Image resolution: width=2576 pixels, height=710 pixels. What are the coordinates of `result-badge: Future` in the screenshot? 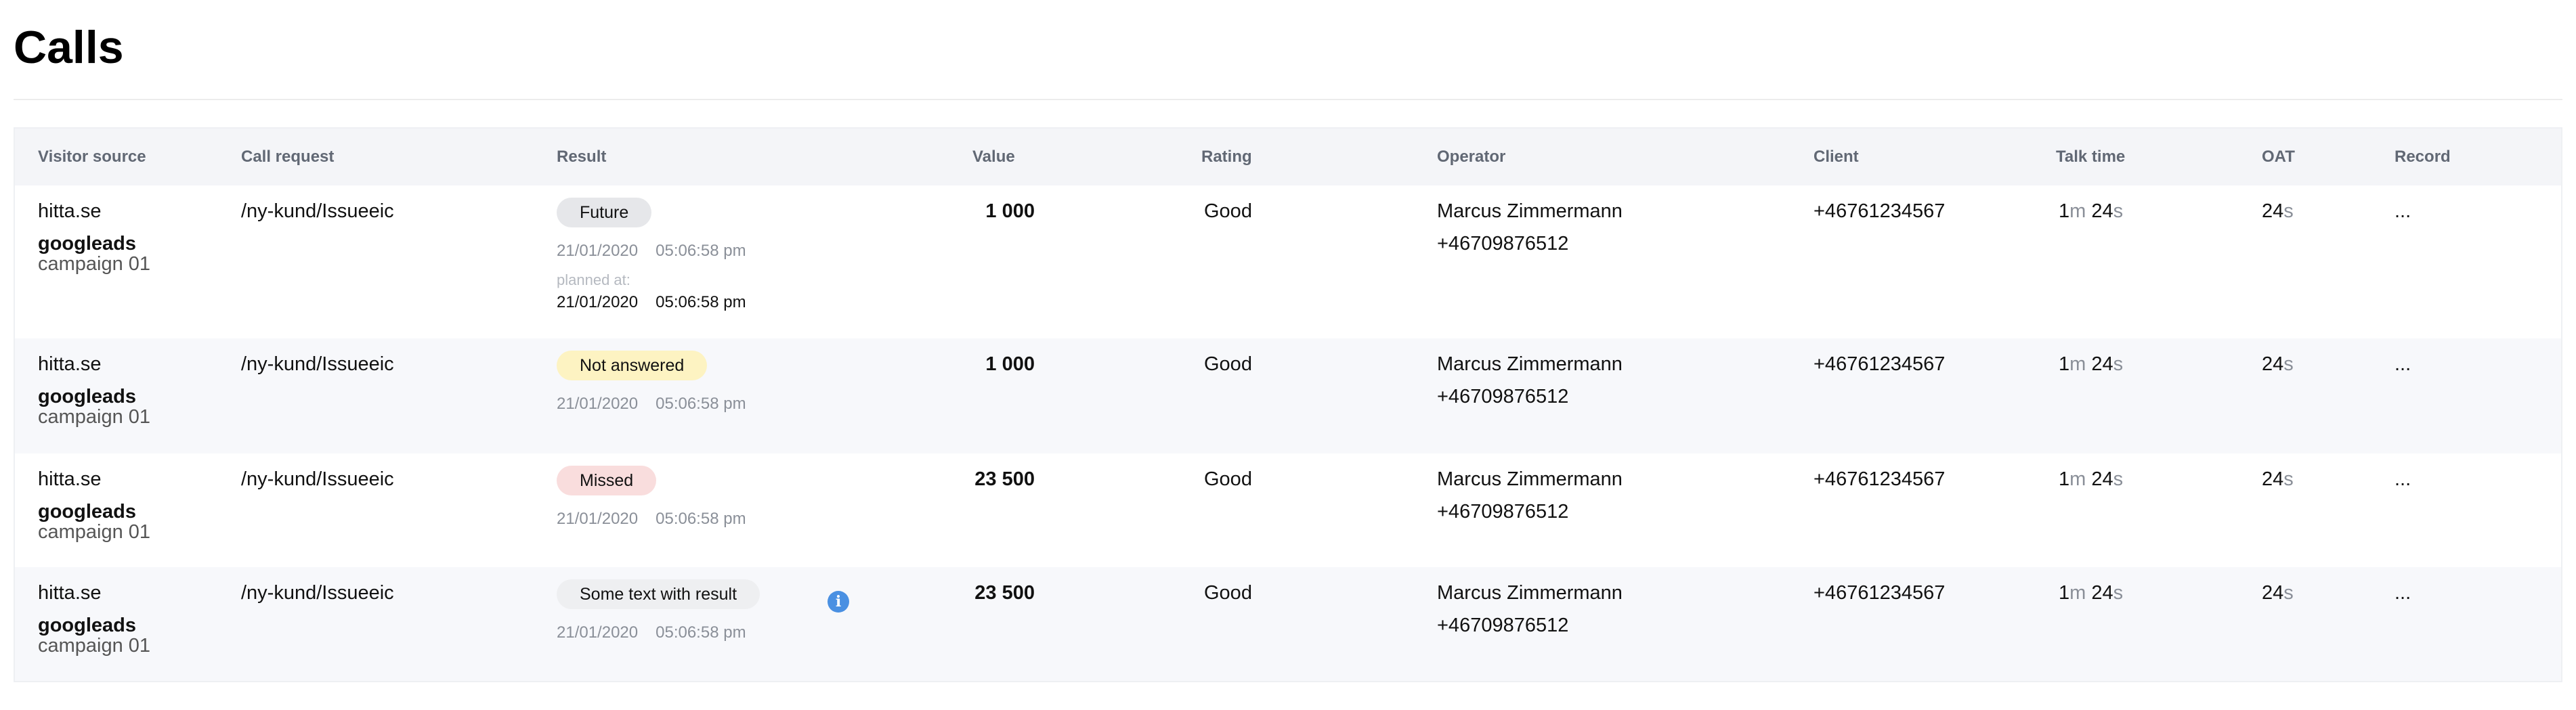 It's located at (604, 212).